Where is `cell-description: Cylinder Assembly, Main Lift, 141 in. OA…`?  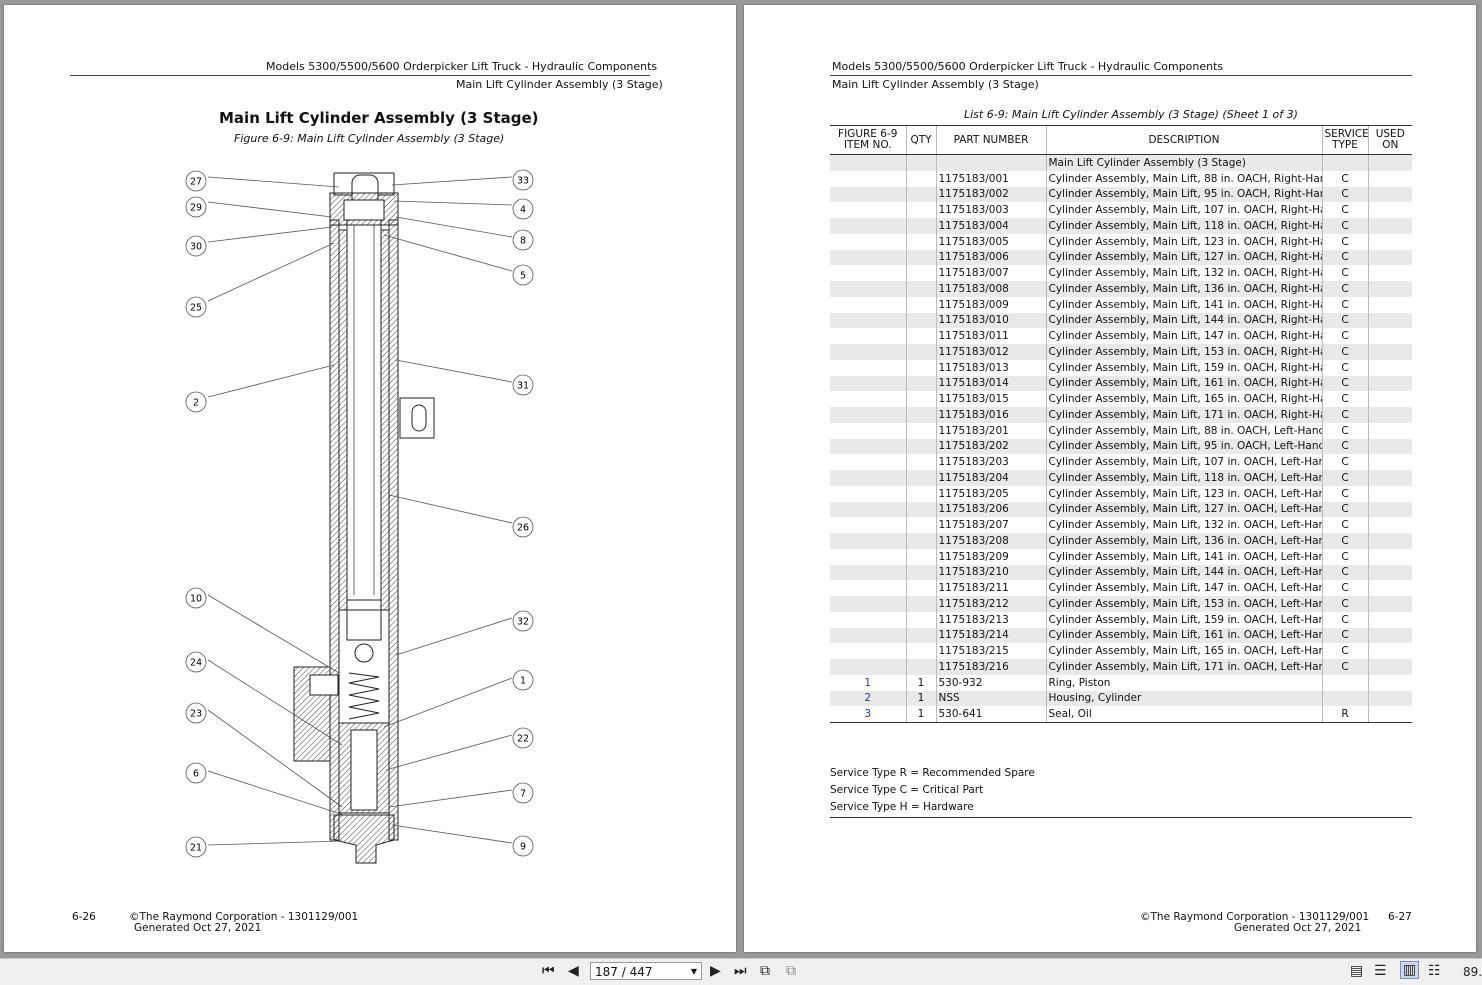 cell-description: Cylinder Assembly, Main Lift, 141 in. OA… is located at coordinates (1183, 304).